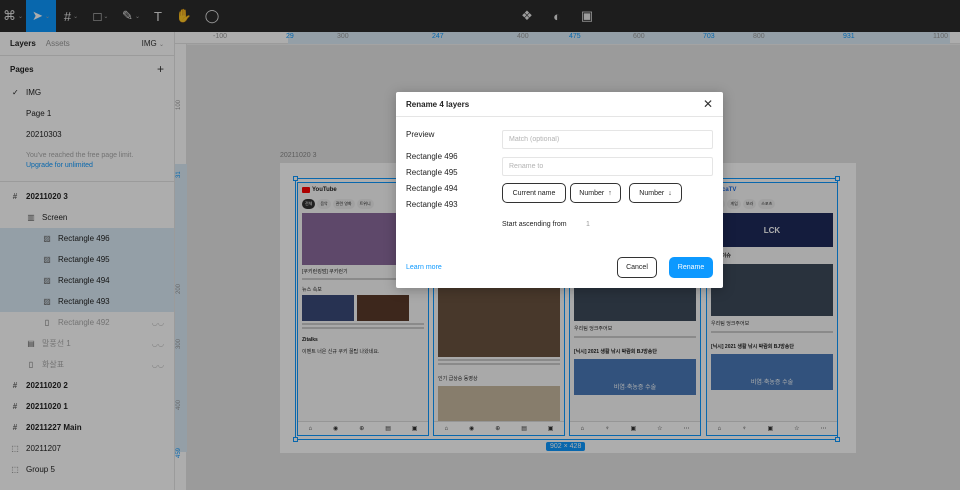  What do you see at coordinates (610, 193) in the screenshot?
I see `arrow-up-icon: ↑` at bounding box center [610, 193].